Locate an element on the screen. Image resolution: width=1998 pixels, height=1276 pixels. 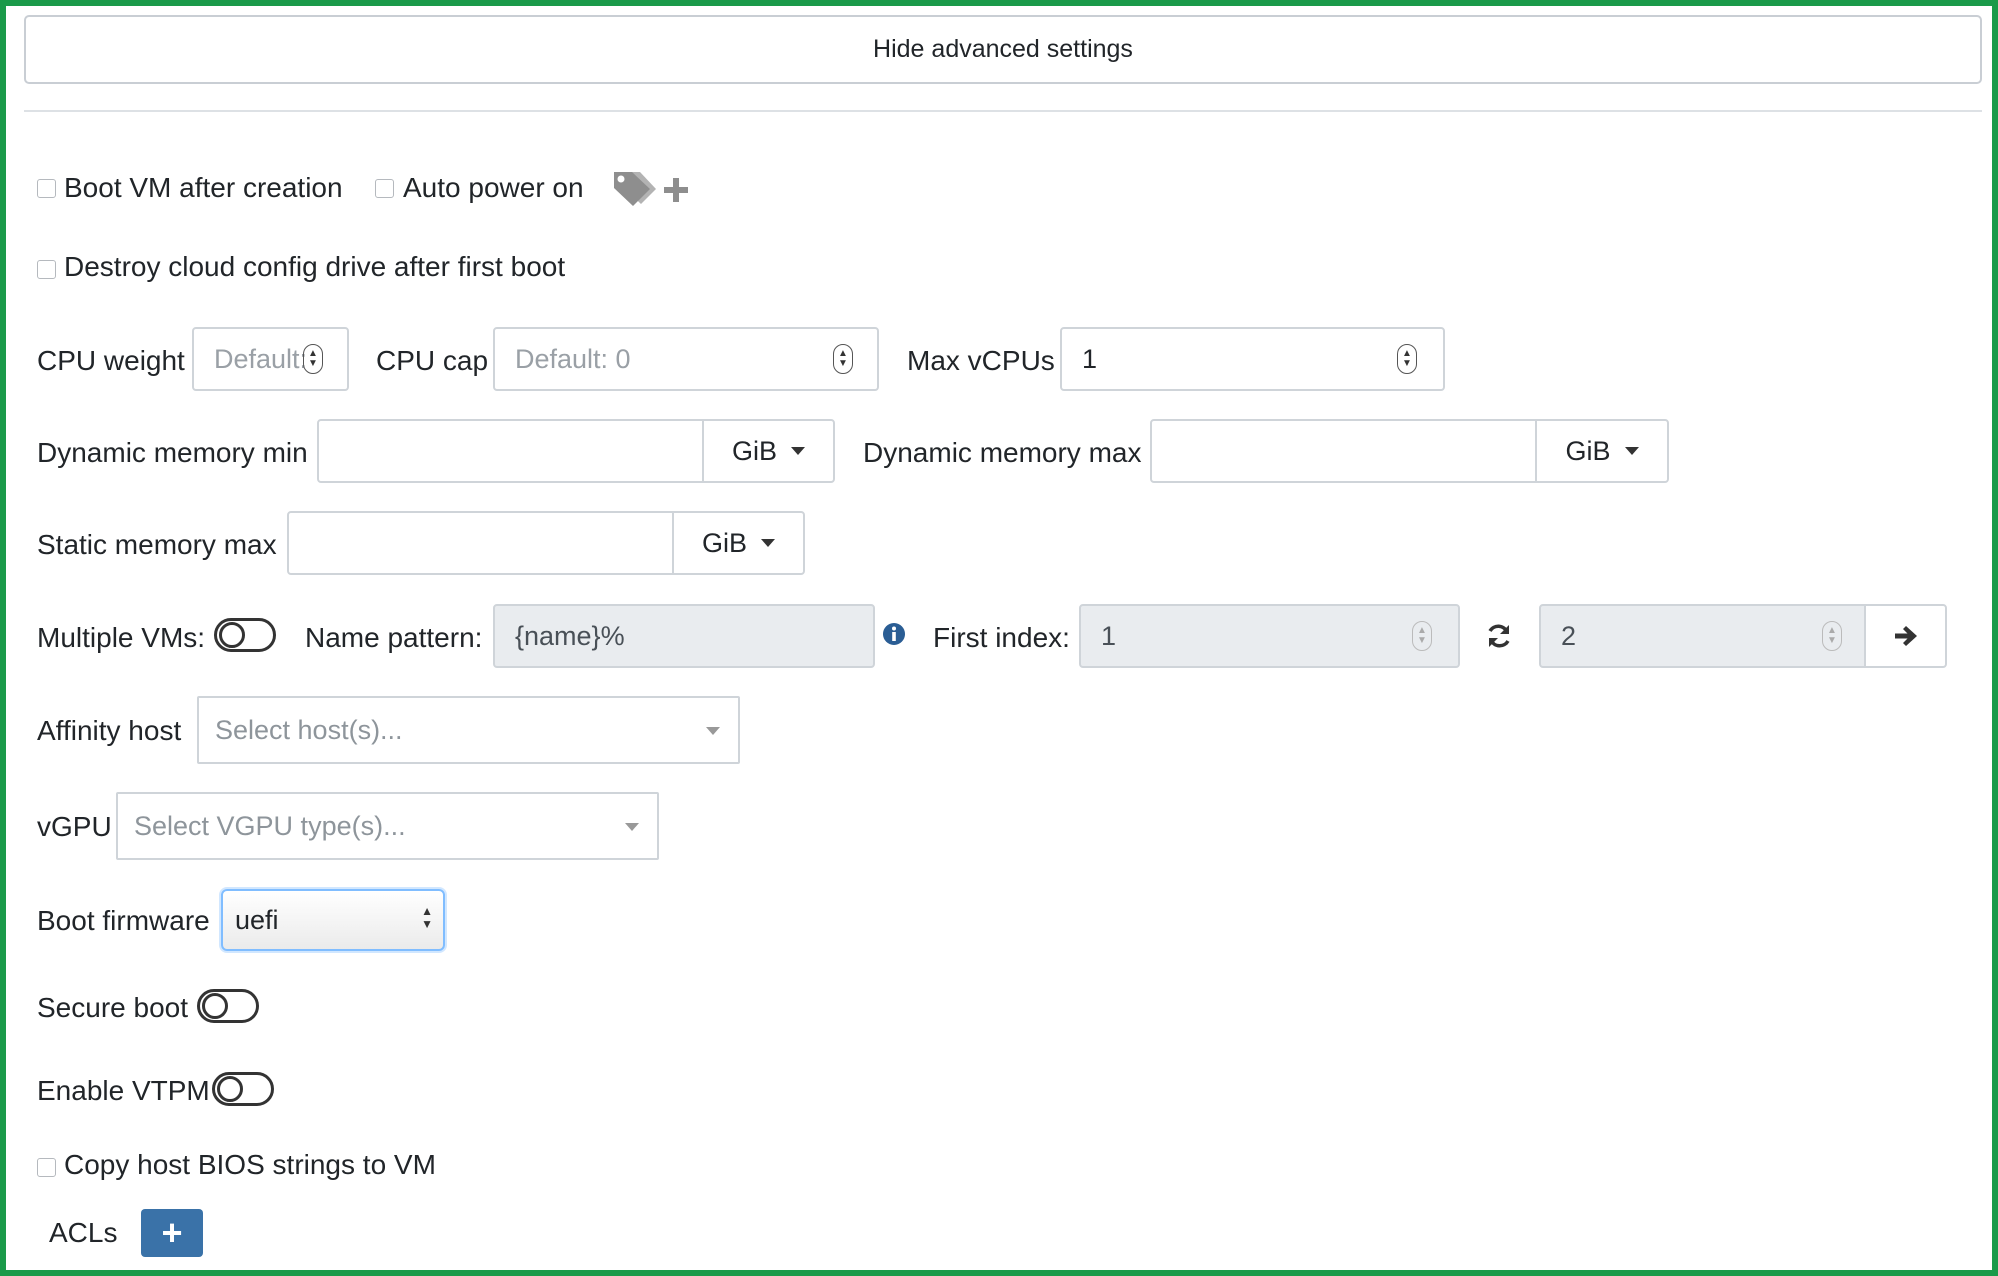
name-pattern-value: {name}% is located at coordinates (570, 635).